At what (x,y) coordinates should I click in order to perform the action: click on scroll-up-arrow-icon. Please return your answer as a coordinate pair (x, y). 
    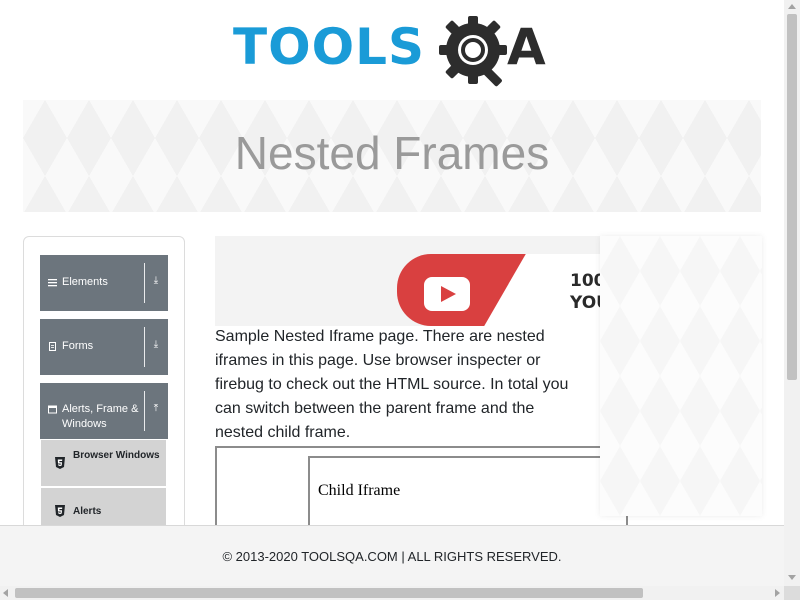
    Looking at the image, I should click on (792, 6).